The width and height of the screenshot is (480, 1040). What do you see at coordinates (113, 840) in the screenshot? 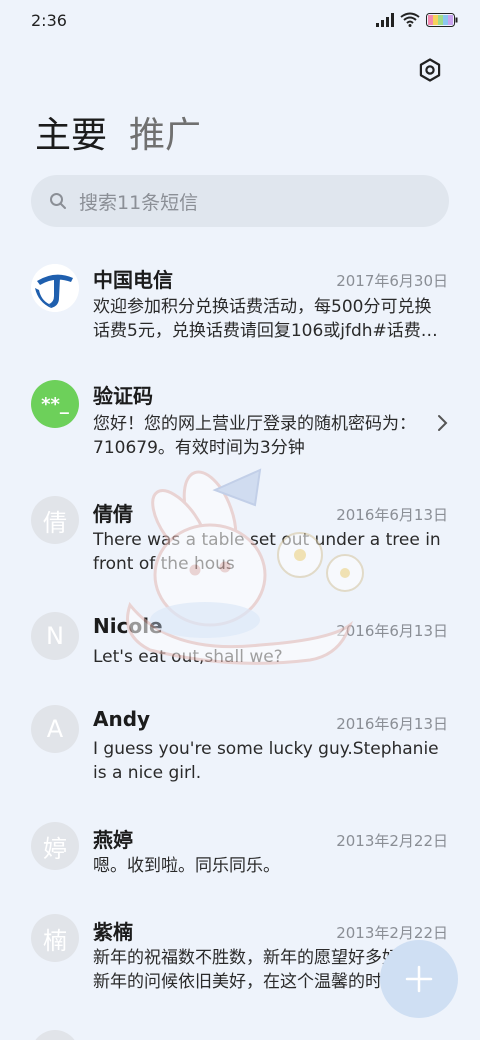
I see `sender-name: 燕婷` at bounding box center [113, 840].